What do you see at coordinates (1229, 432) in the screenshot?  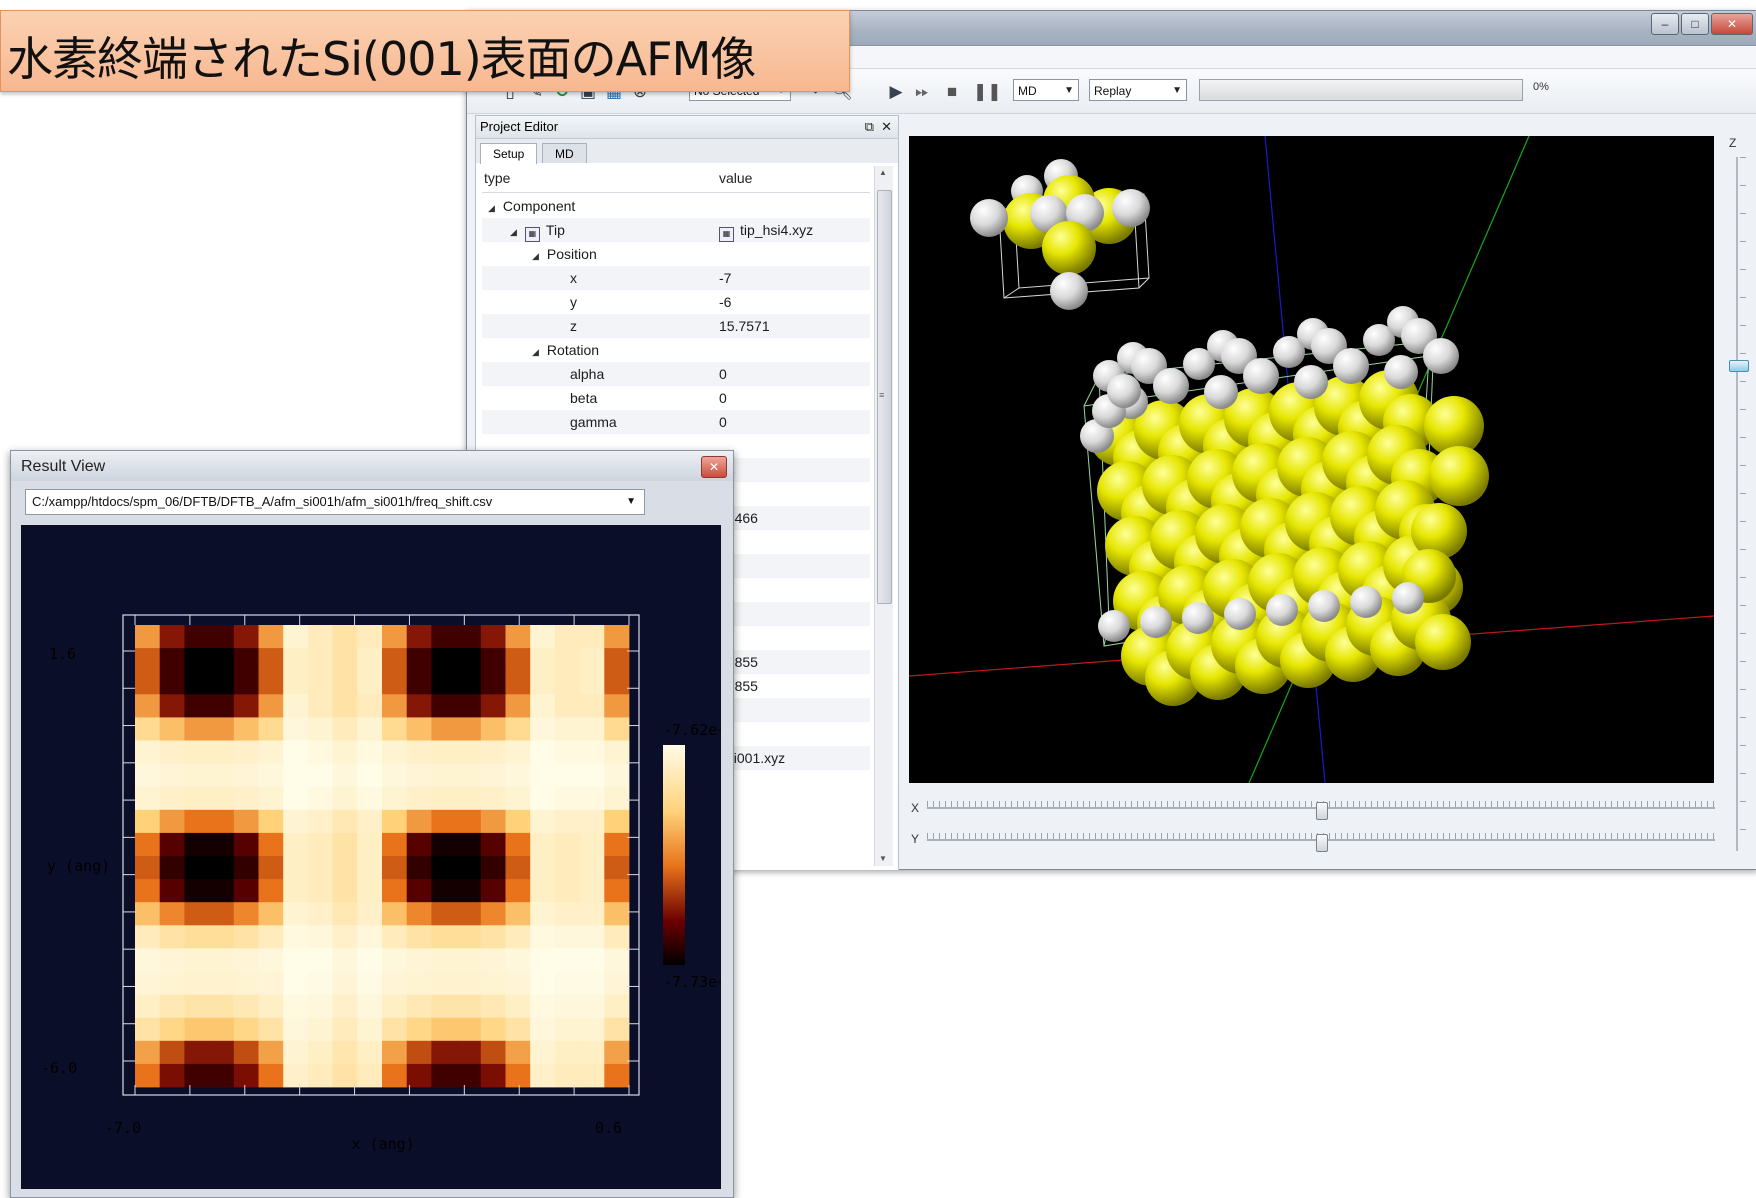 I see `atoms-group` at bounding box center [1229, 432].